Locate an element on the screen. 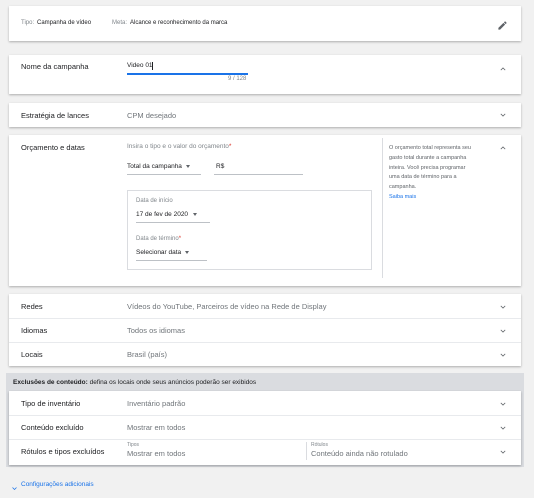 This screenshot has height=498, width=534. start-date-select: 17 de fev de 2020 is located at coordinates (167, 214).